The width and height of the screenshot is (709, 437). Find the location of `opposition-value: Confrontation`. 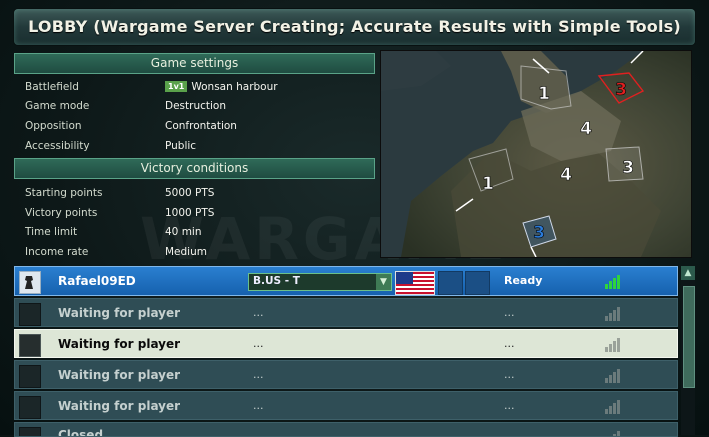

opposition-value: Confrontation is located at coordinates (201, 126).